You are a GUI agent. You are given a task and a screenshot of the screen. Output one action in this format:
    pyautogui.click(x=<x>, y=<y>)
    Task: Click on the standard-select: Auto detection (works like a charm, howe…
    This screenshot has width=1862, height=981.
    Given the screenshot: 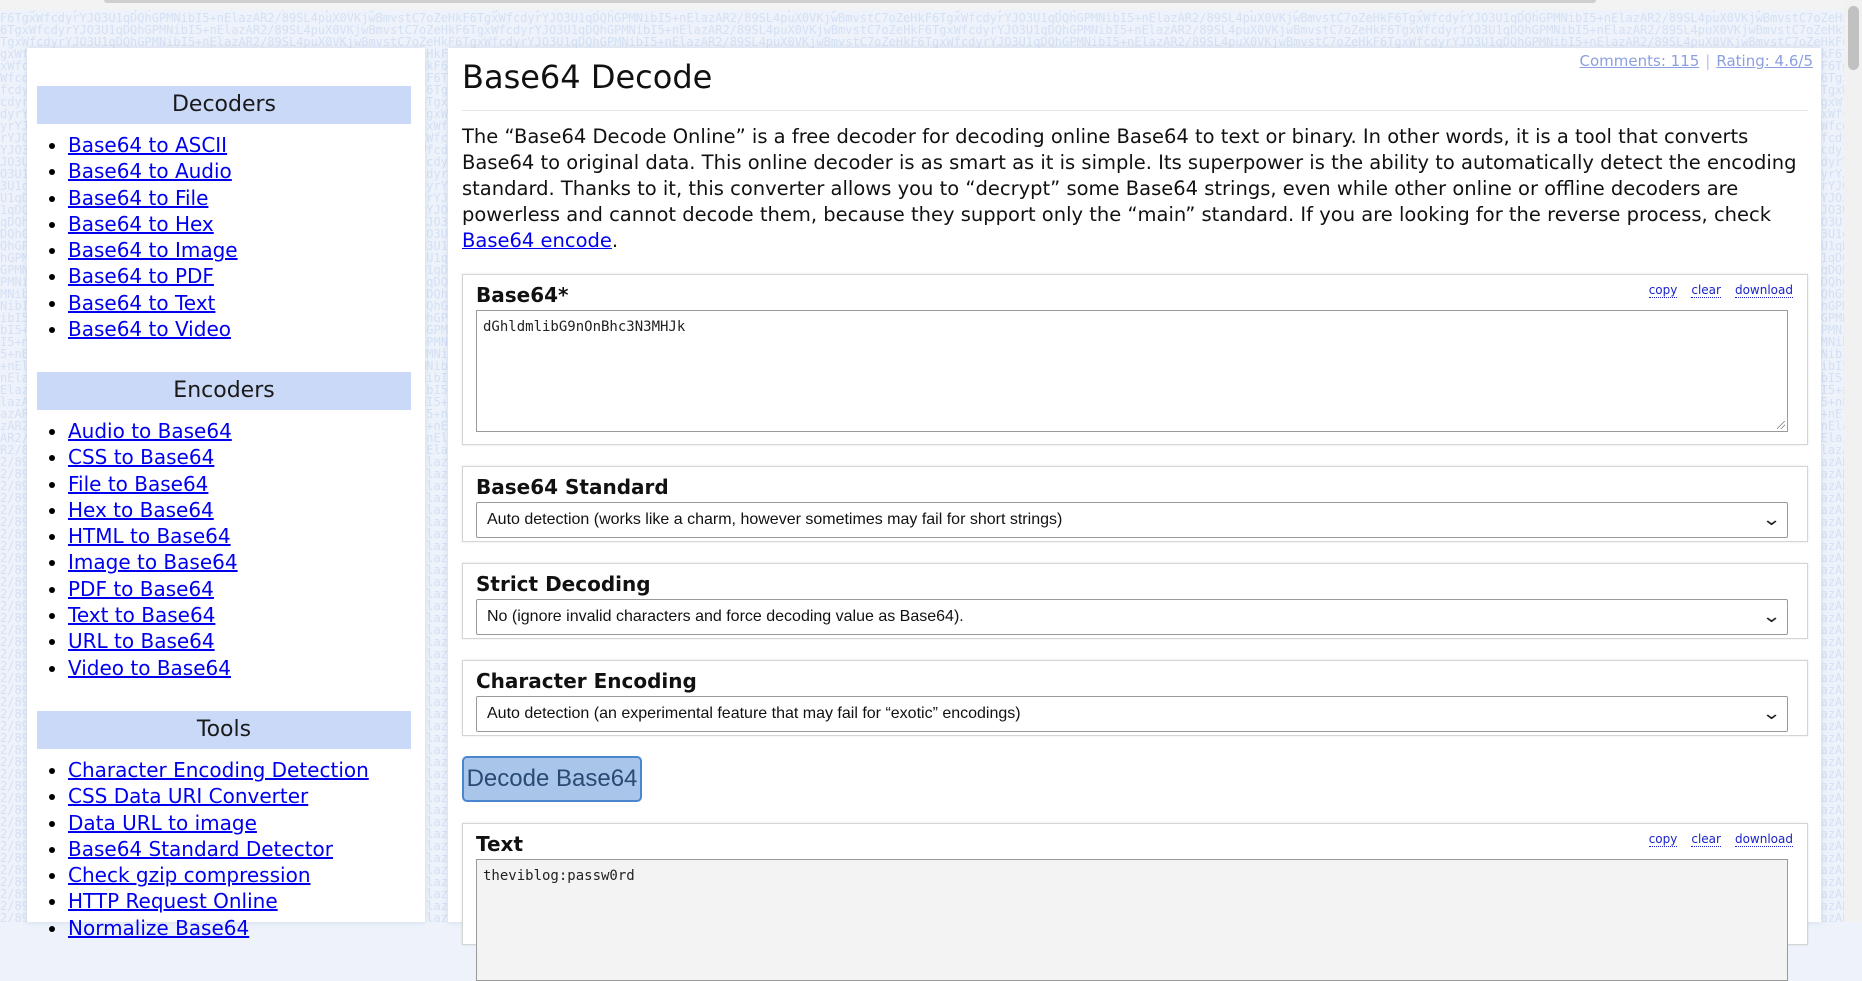 What is the action you would take?
    pyautogui.click(x=1132, y=520)
    